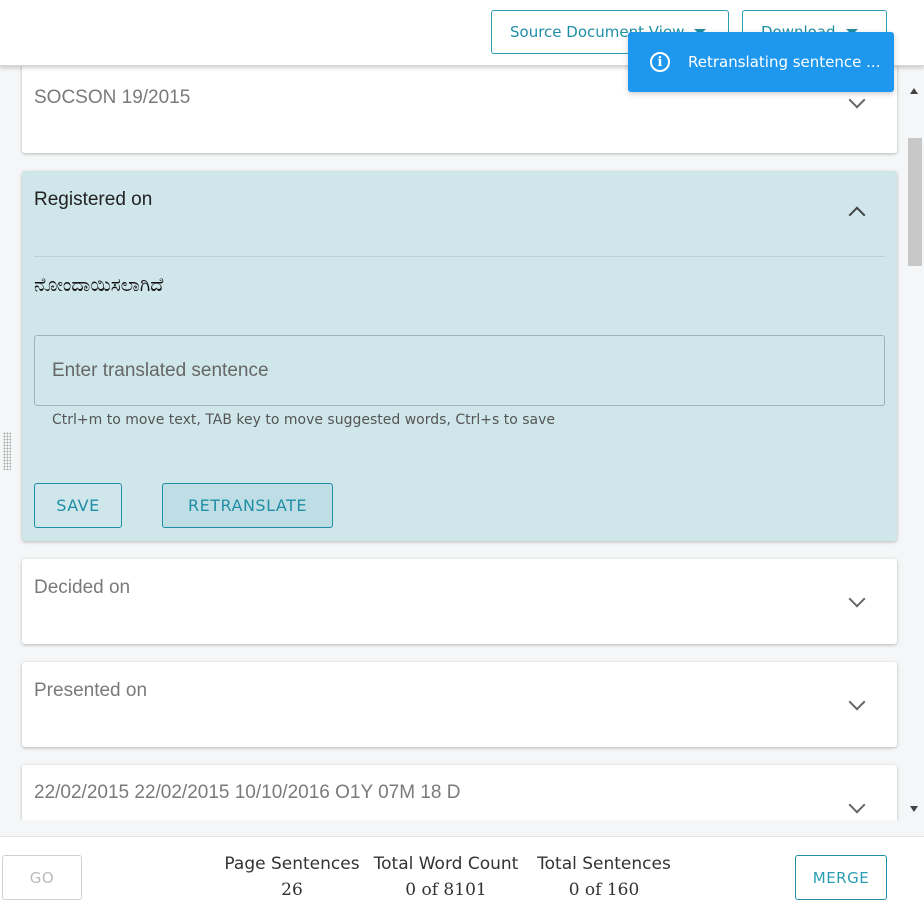 This screenshot has width=924, height=918. Describe the element at coordinates (604, 890) in the screenshot. I see `total-sentences-value: 0 of 160` at that location.